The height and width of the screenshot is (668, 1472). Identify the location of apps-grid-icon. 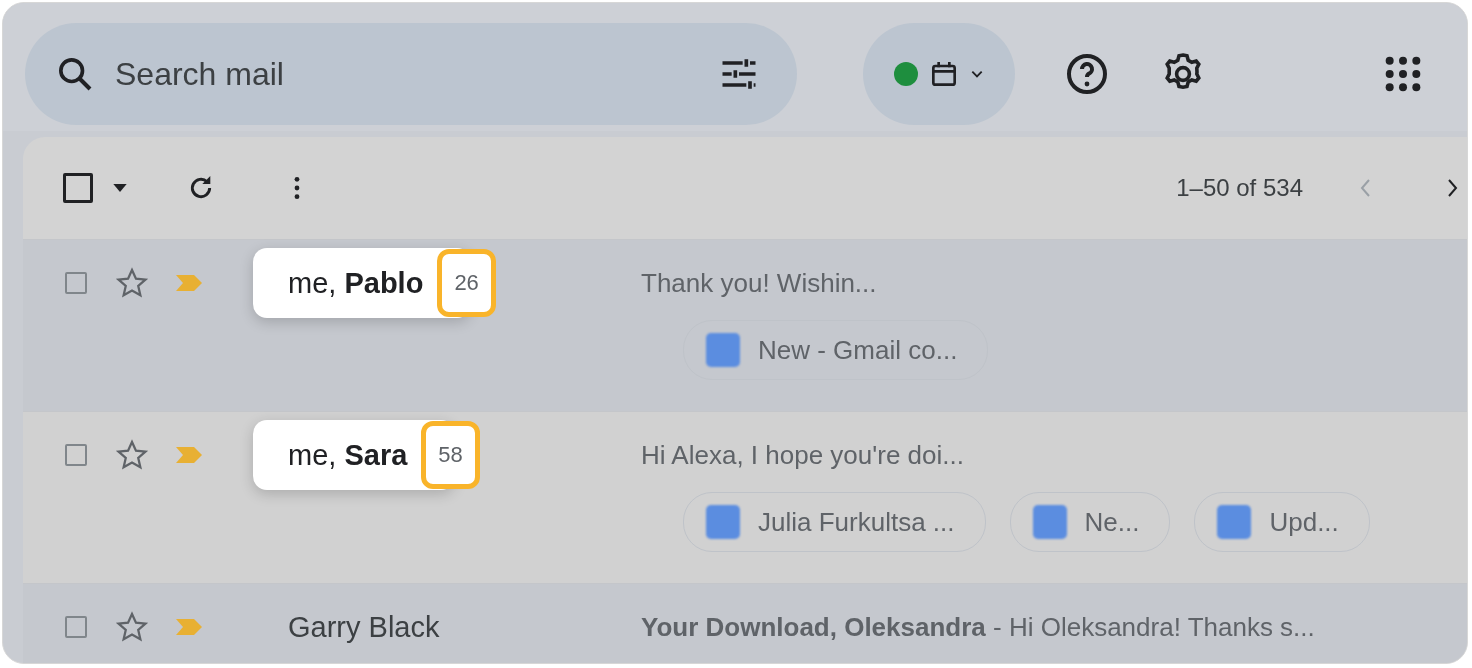
(1403, 74).